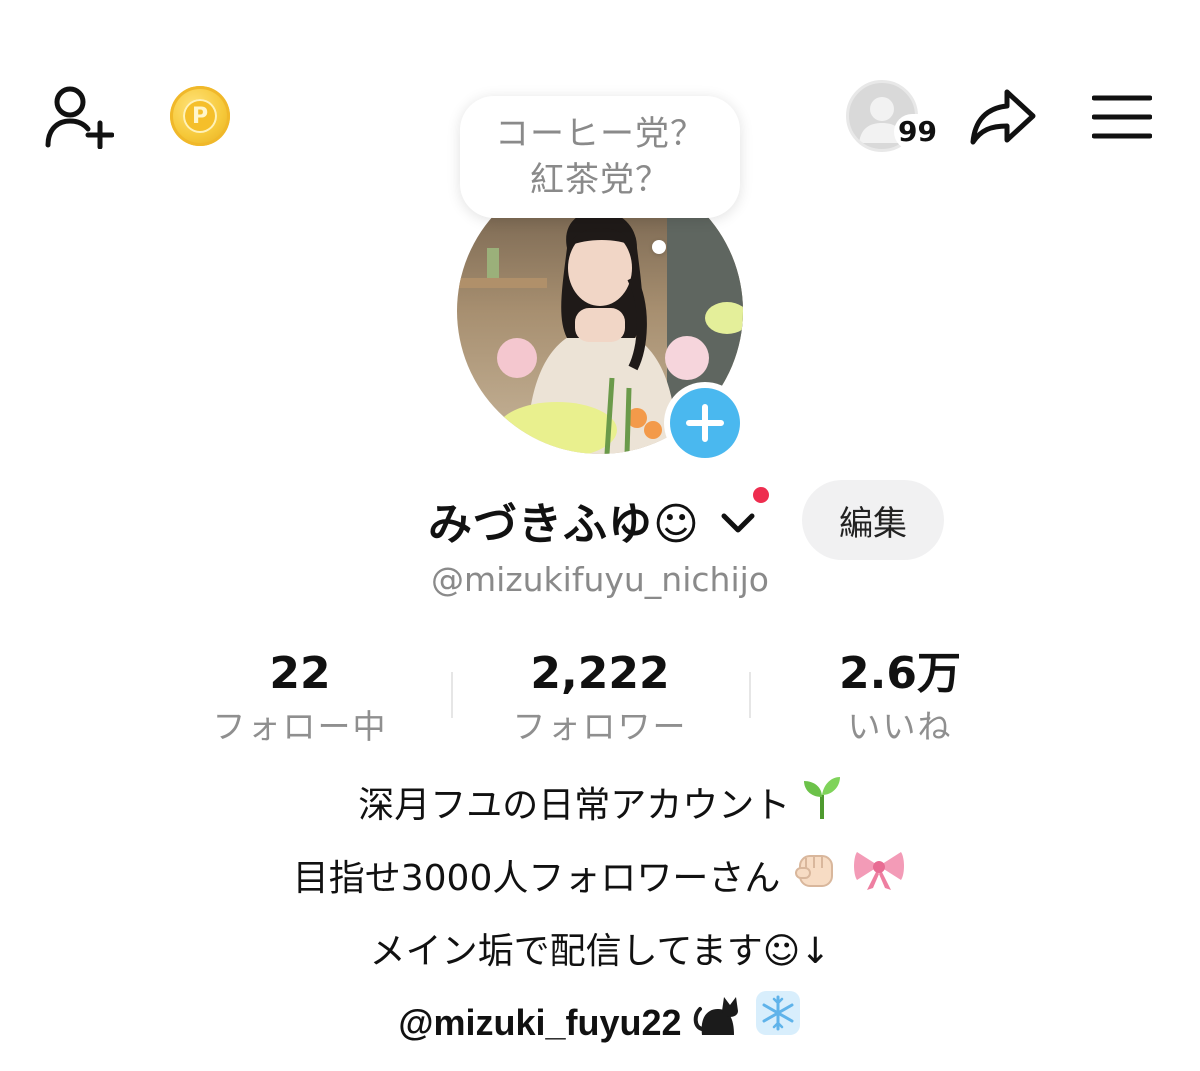  I want to click on bio-line-3-text: メイン垢で配信してます☺↓, so click(600, 951).